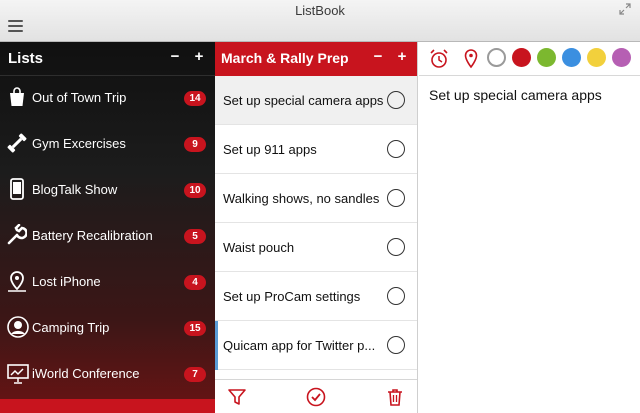 This screenshot has width=640, height=413. What do you see at coordinates (79, 97) in the screenshot?
I see `sidebar-item-label: Out of Town Trip` at bounding box center [79, 97].